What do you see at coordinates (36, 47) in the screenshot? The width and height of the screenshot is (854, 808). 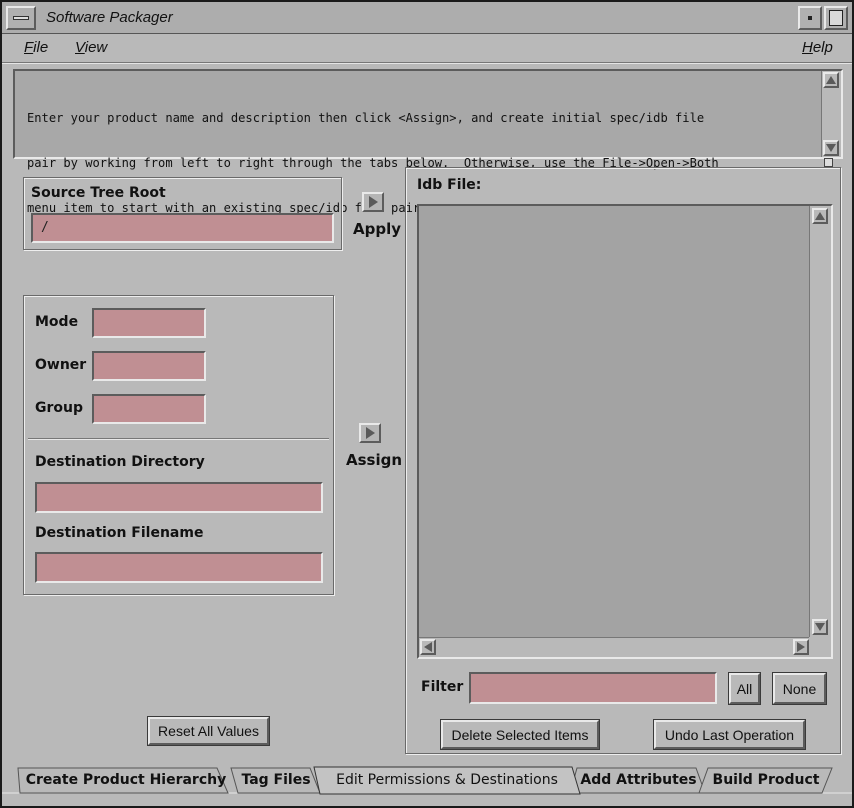 I see `menu-file: File` at bounding box center [36, 47].